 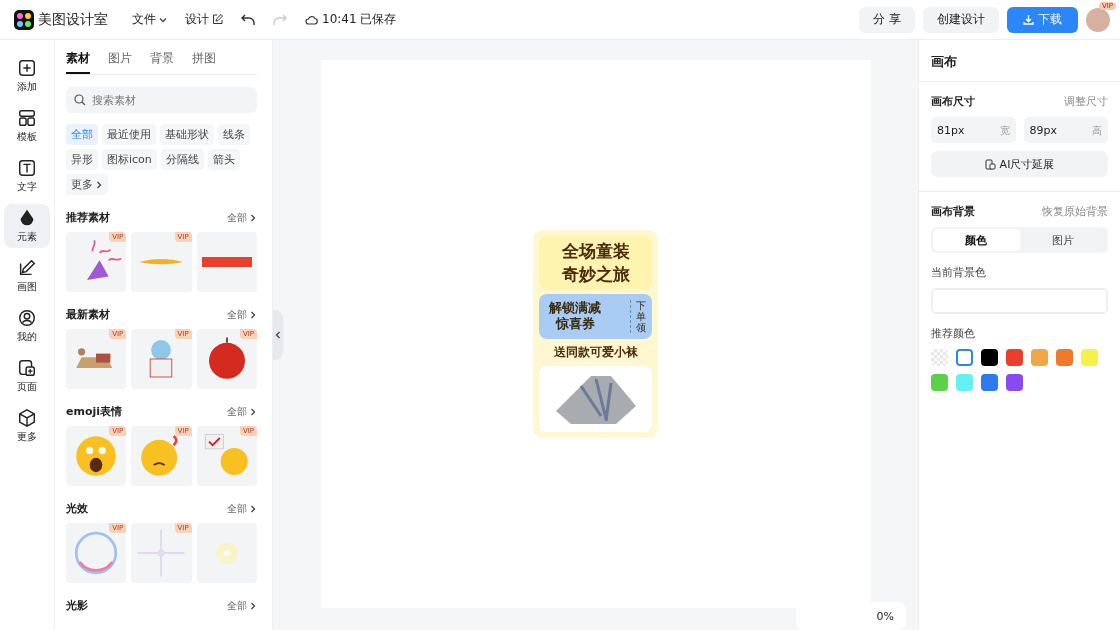 What do you see at coordinates (77, 508) in the screenshot?
I see `section-title: 光效` at bounding box center [77, 508].